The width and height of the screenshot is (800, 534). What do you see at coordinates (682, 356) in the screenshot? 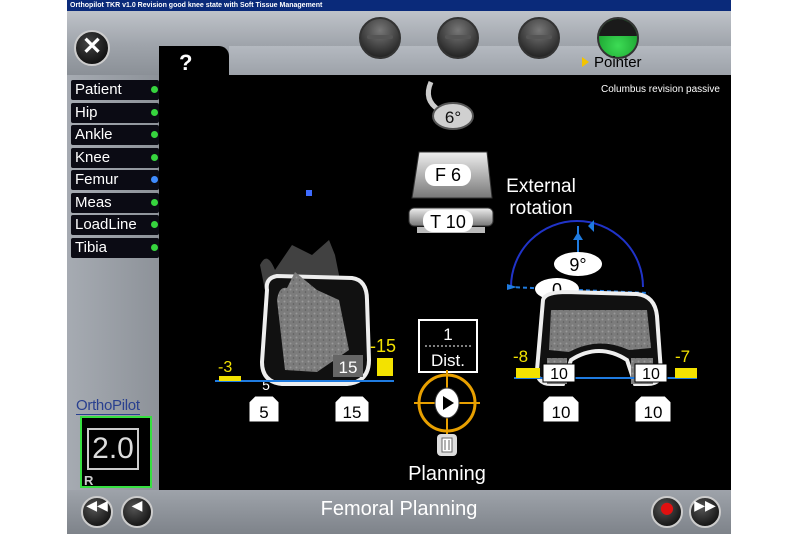
I see `rotation-right-offset: -7` at bounding box center [682, 356].